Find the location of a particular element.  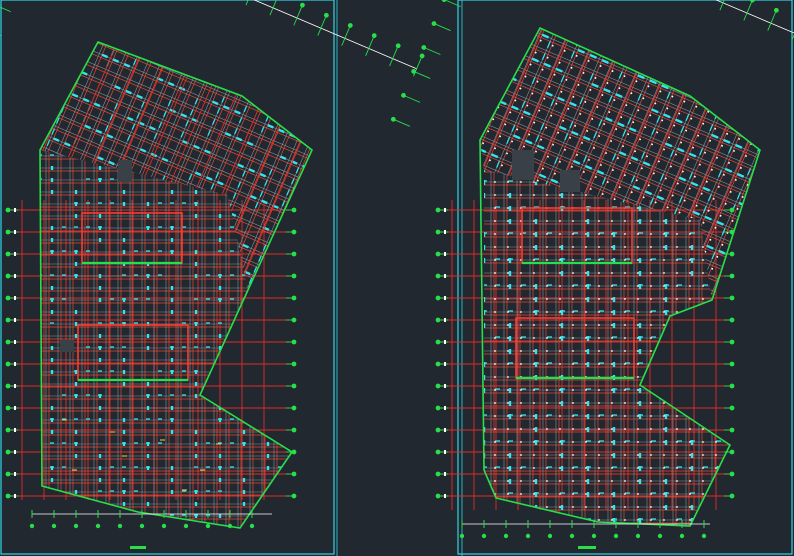

side-dimension-string is located at coordinates (5, 20).